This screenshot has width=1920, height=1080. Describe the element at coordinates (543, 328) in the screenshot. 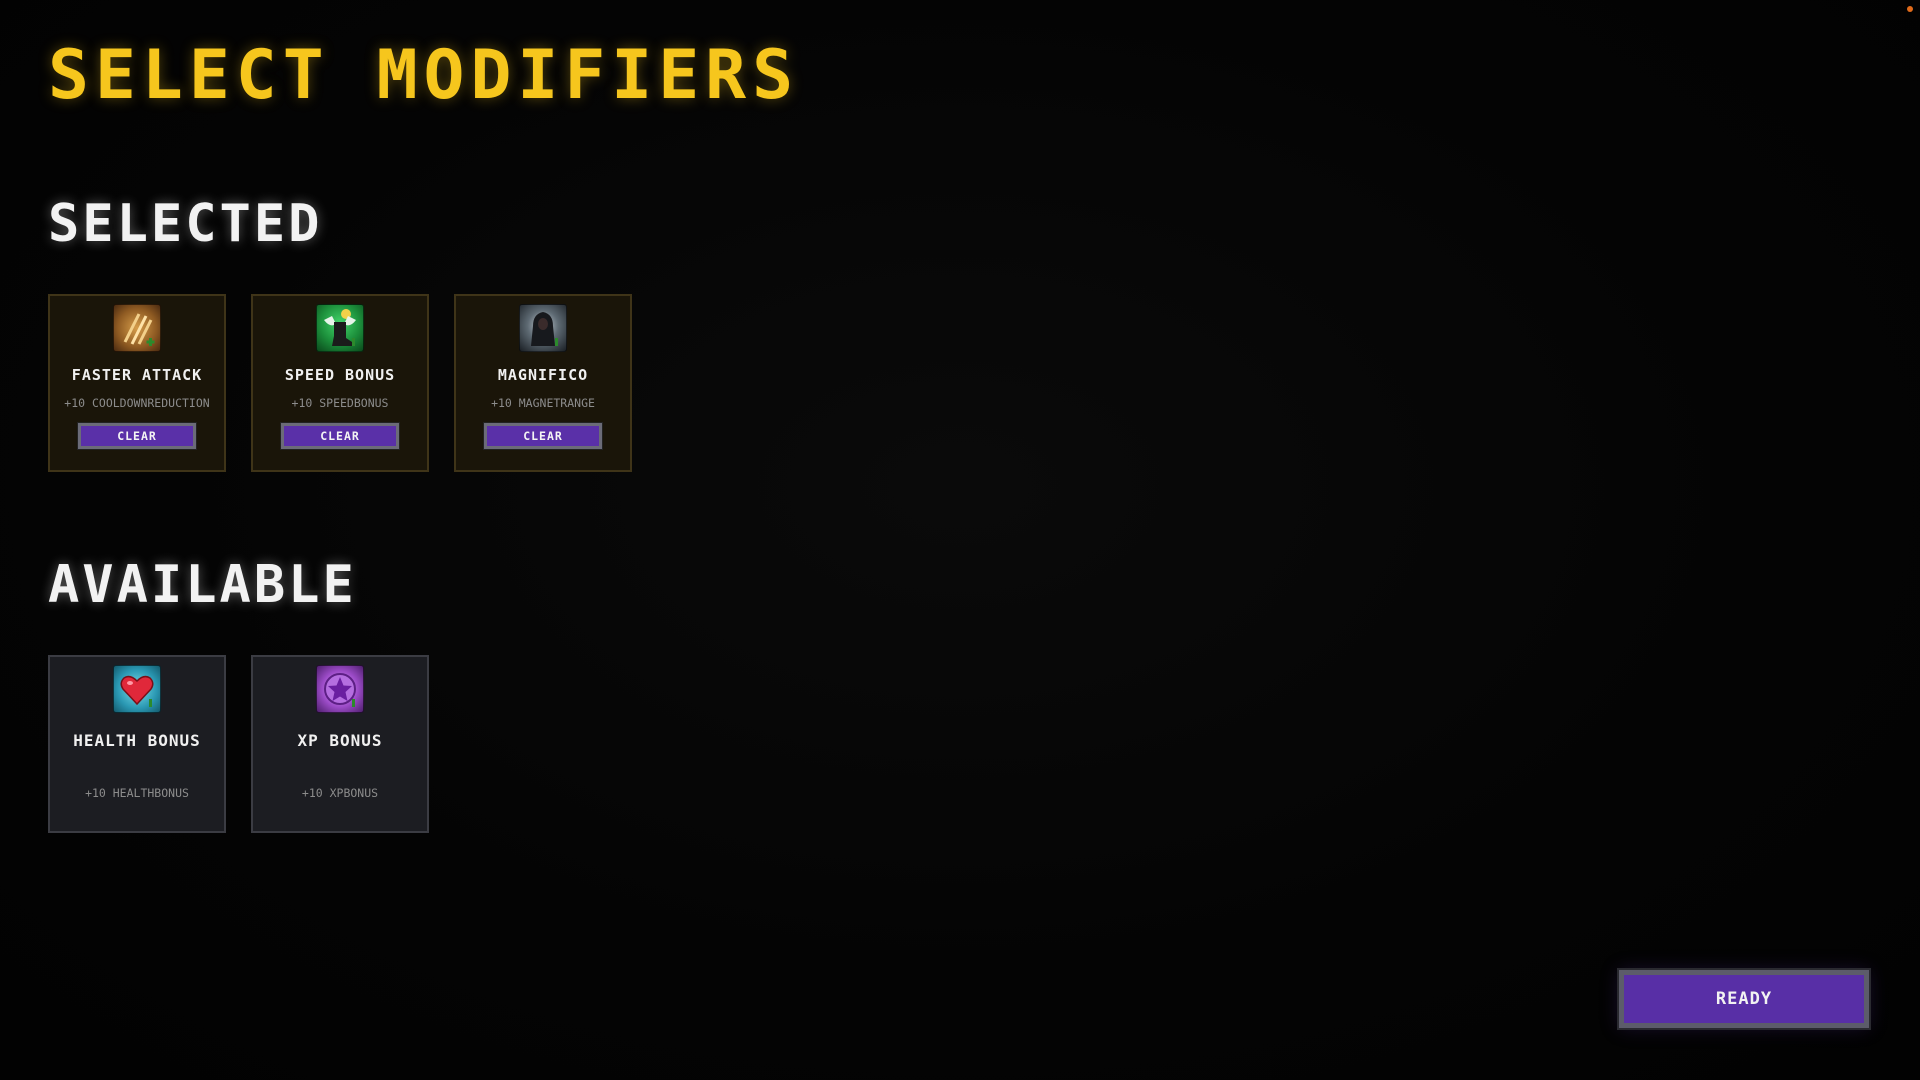

I see `hooded-figure-icon` at that location.